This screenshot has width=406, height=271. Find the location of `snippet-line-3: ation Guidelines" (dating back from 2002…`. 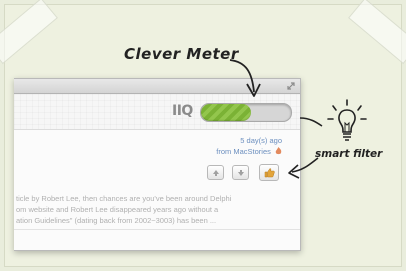

snippet-line-3: ation Guidelines" (dating back from 2002… is located at coordinates (116, 220).